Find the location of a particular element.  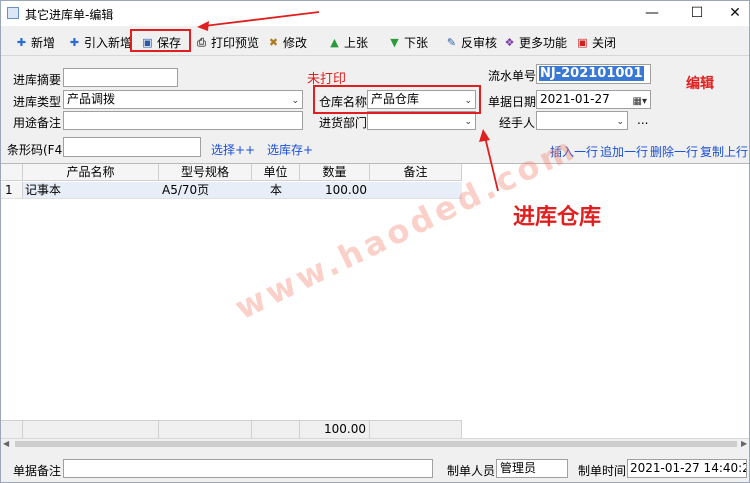

arrow-to-warehouse is located at coordinates (491, 164).